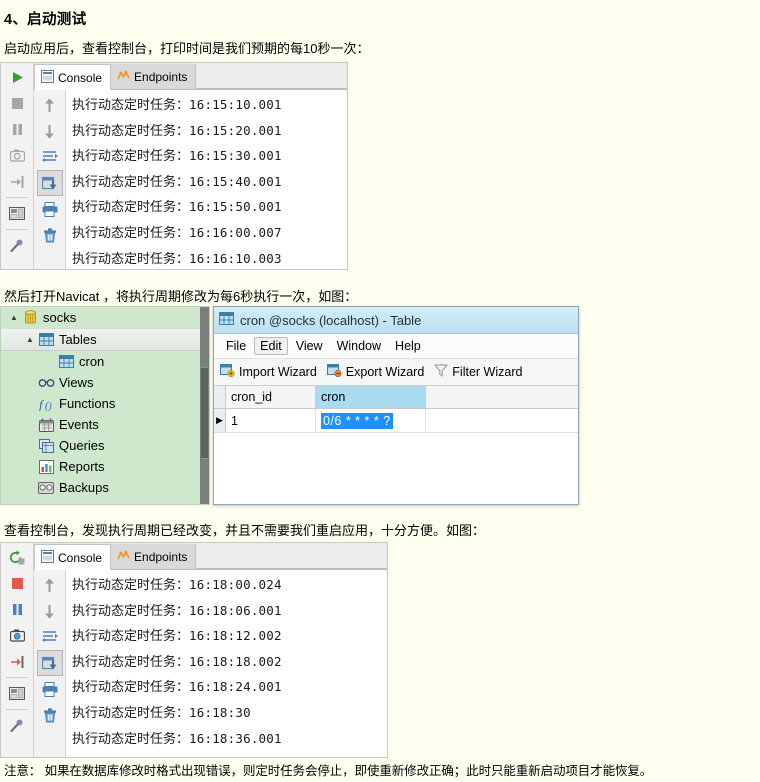  I want to click on log-line: 执行动态定时任务：16:15:50.001, so click(209, 207).